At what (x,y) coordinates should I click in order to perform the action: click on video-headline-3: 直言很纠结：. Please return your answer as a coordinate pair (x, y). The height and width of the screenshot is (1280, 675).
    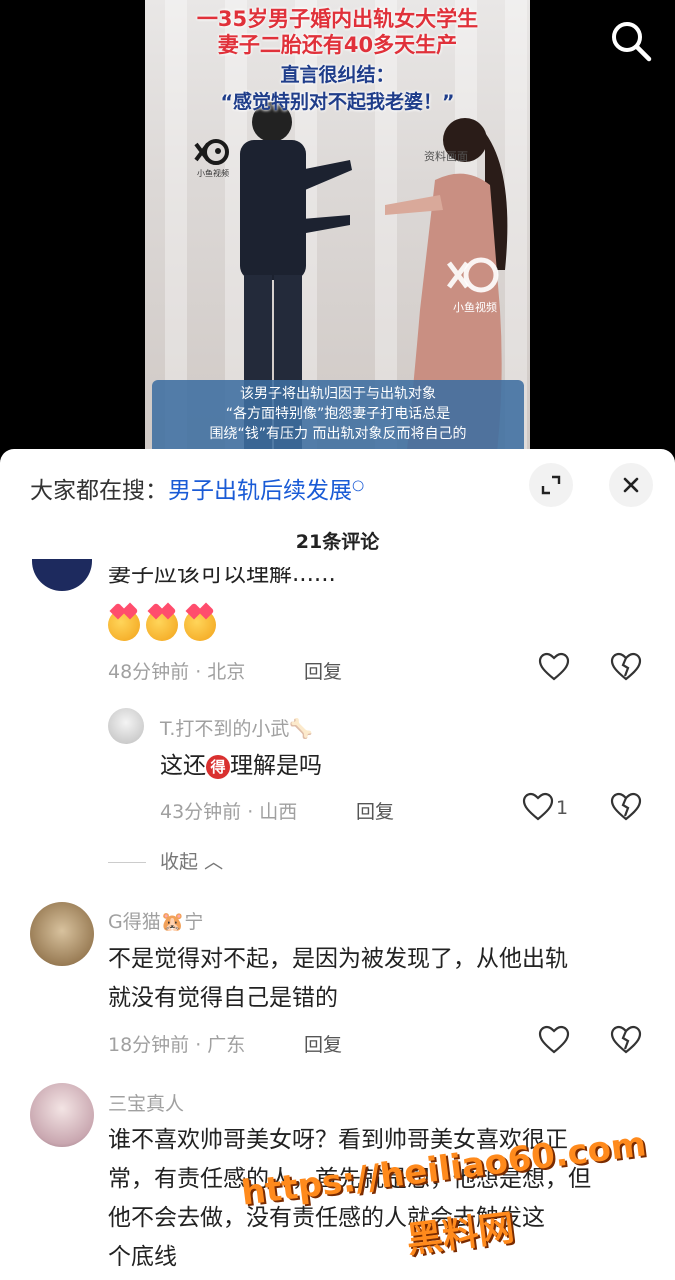
    Looking at the image, I should click on (337, 75).